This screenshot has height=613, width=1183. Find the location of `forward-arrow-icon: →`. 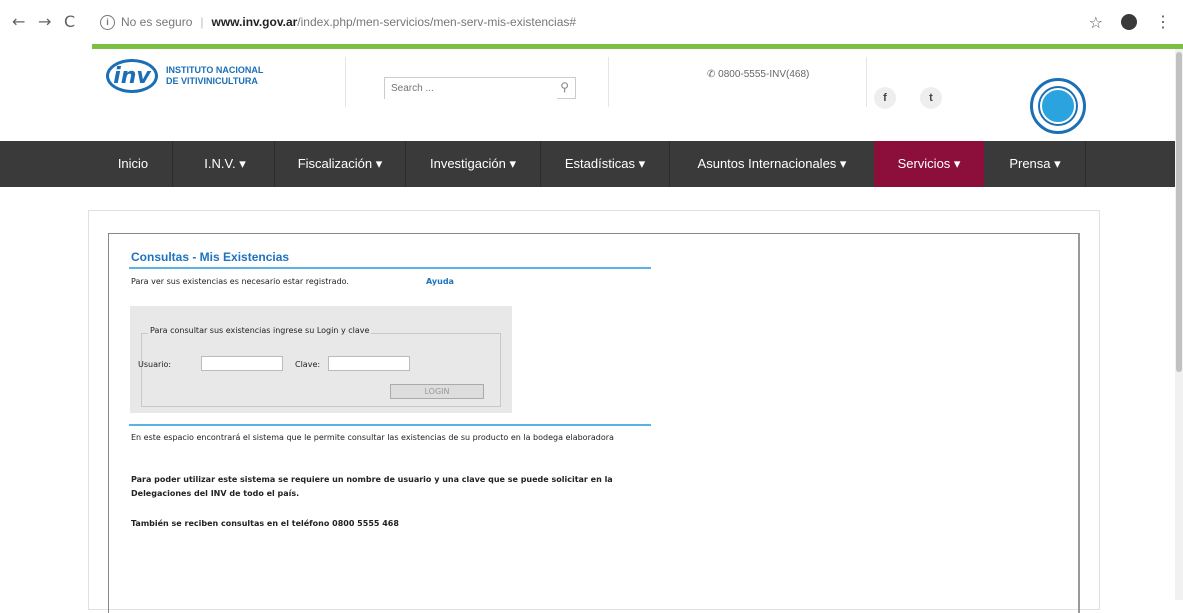

forward-arrow-icon: → is located at coordinates (44, 21).